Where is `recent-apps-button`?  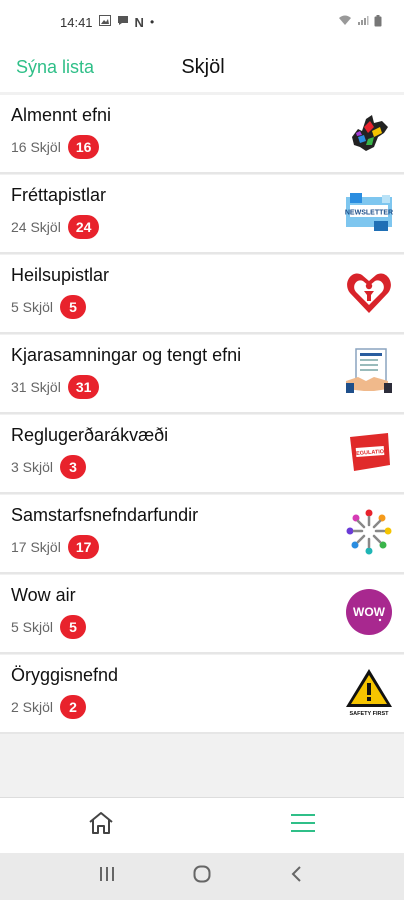
recent-apps-button is located at coordinates (107, 876).